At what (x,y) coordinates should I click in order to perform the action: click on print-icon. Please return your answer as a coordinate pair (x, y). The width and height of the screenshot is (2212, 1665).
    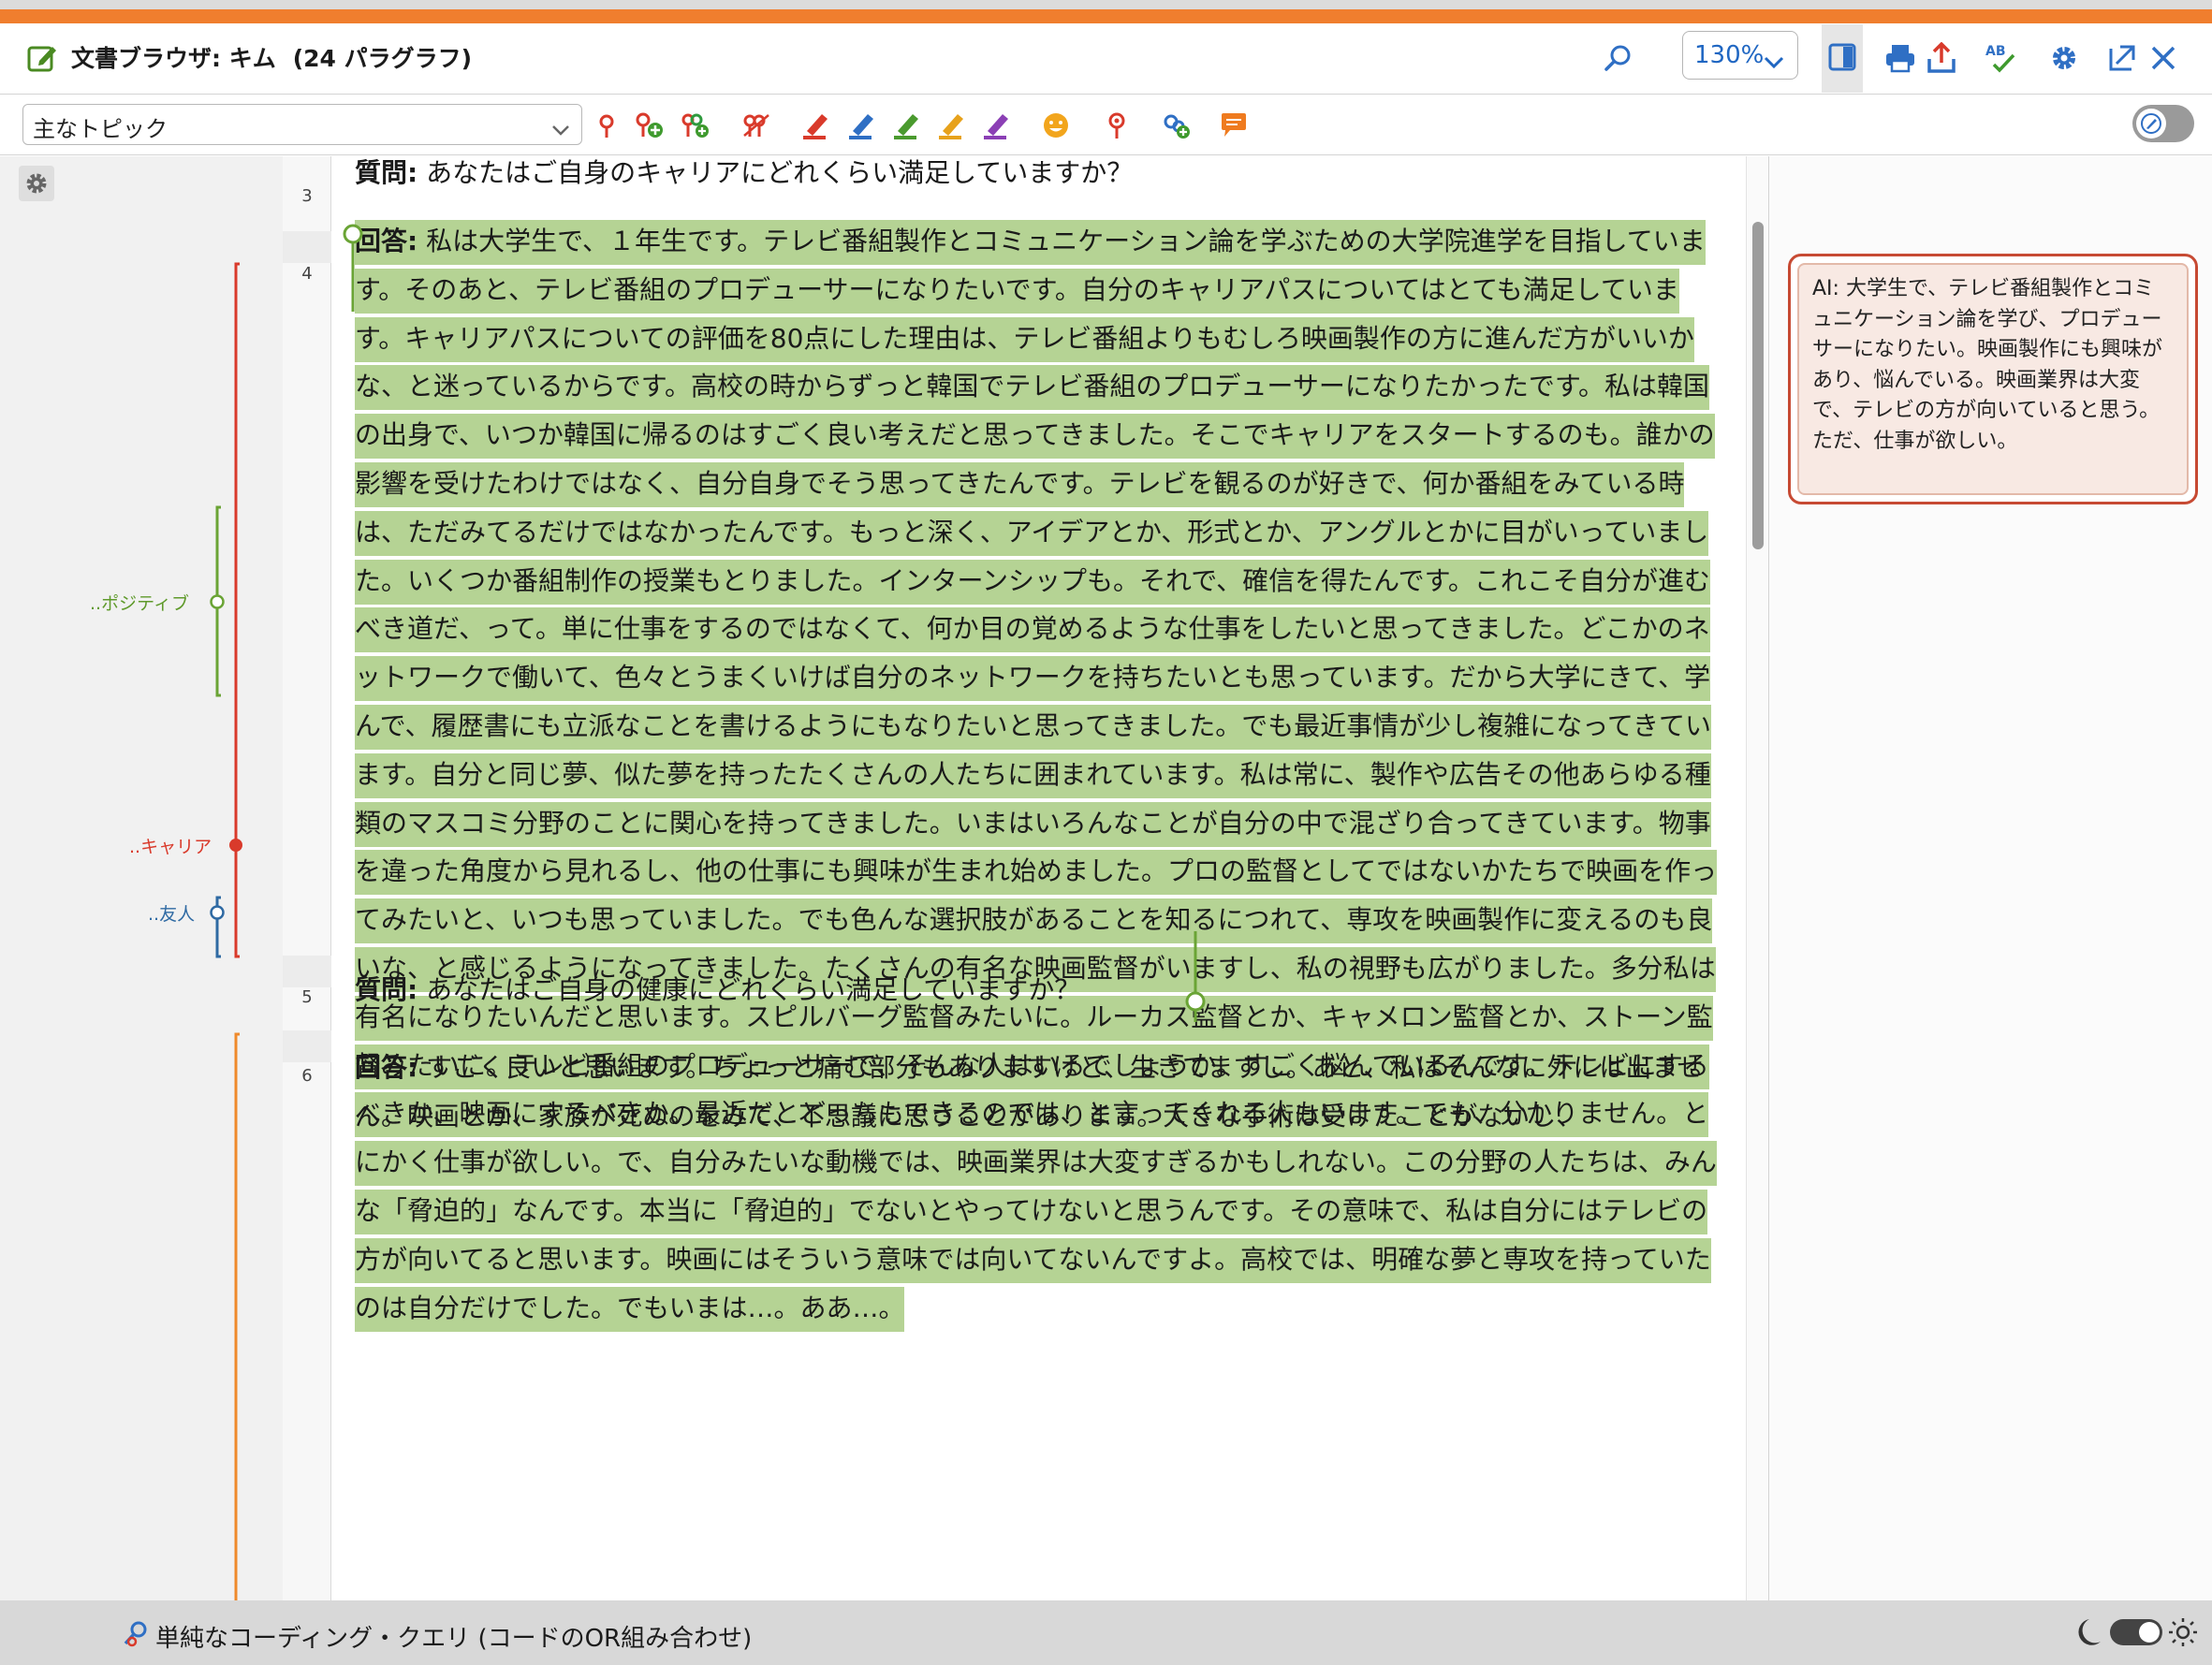
    Looking at the image, I should click on (1900, 58).